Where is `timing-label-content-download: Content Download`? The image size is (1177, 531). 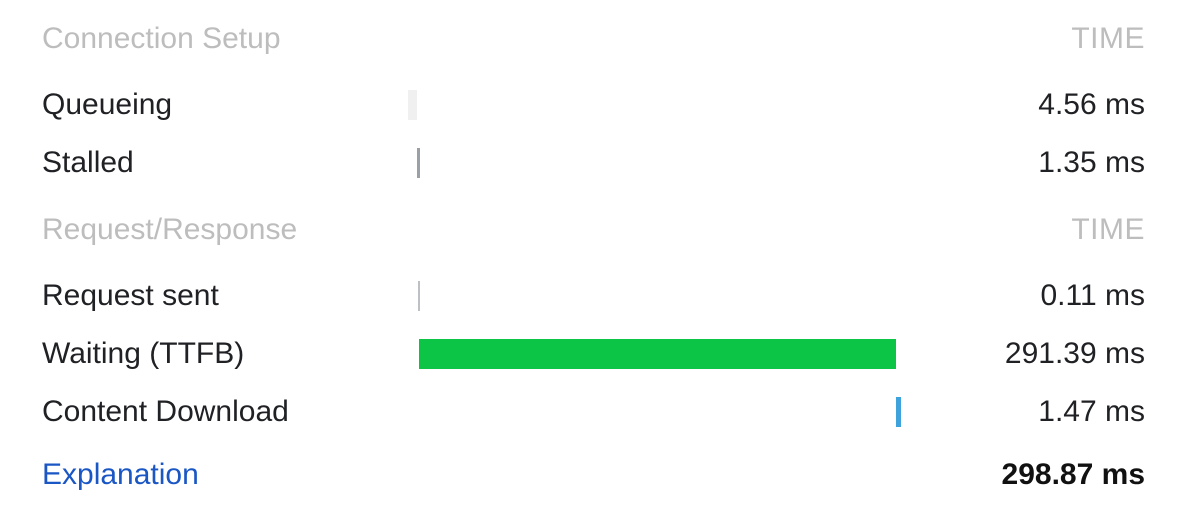
timing-label-content-download: Content Download is located at coordinates (165, 411).